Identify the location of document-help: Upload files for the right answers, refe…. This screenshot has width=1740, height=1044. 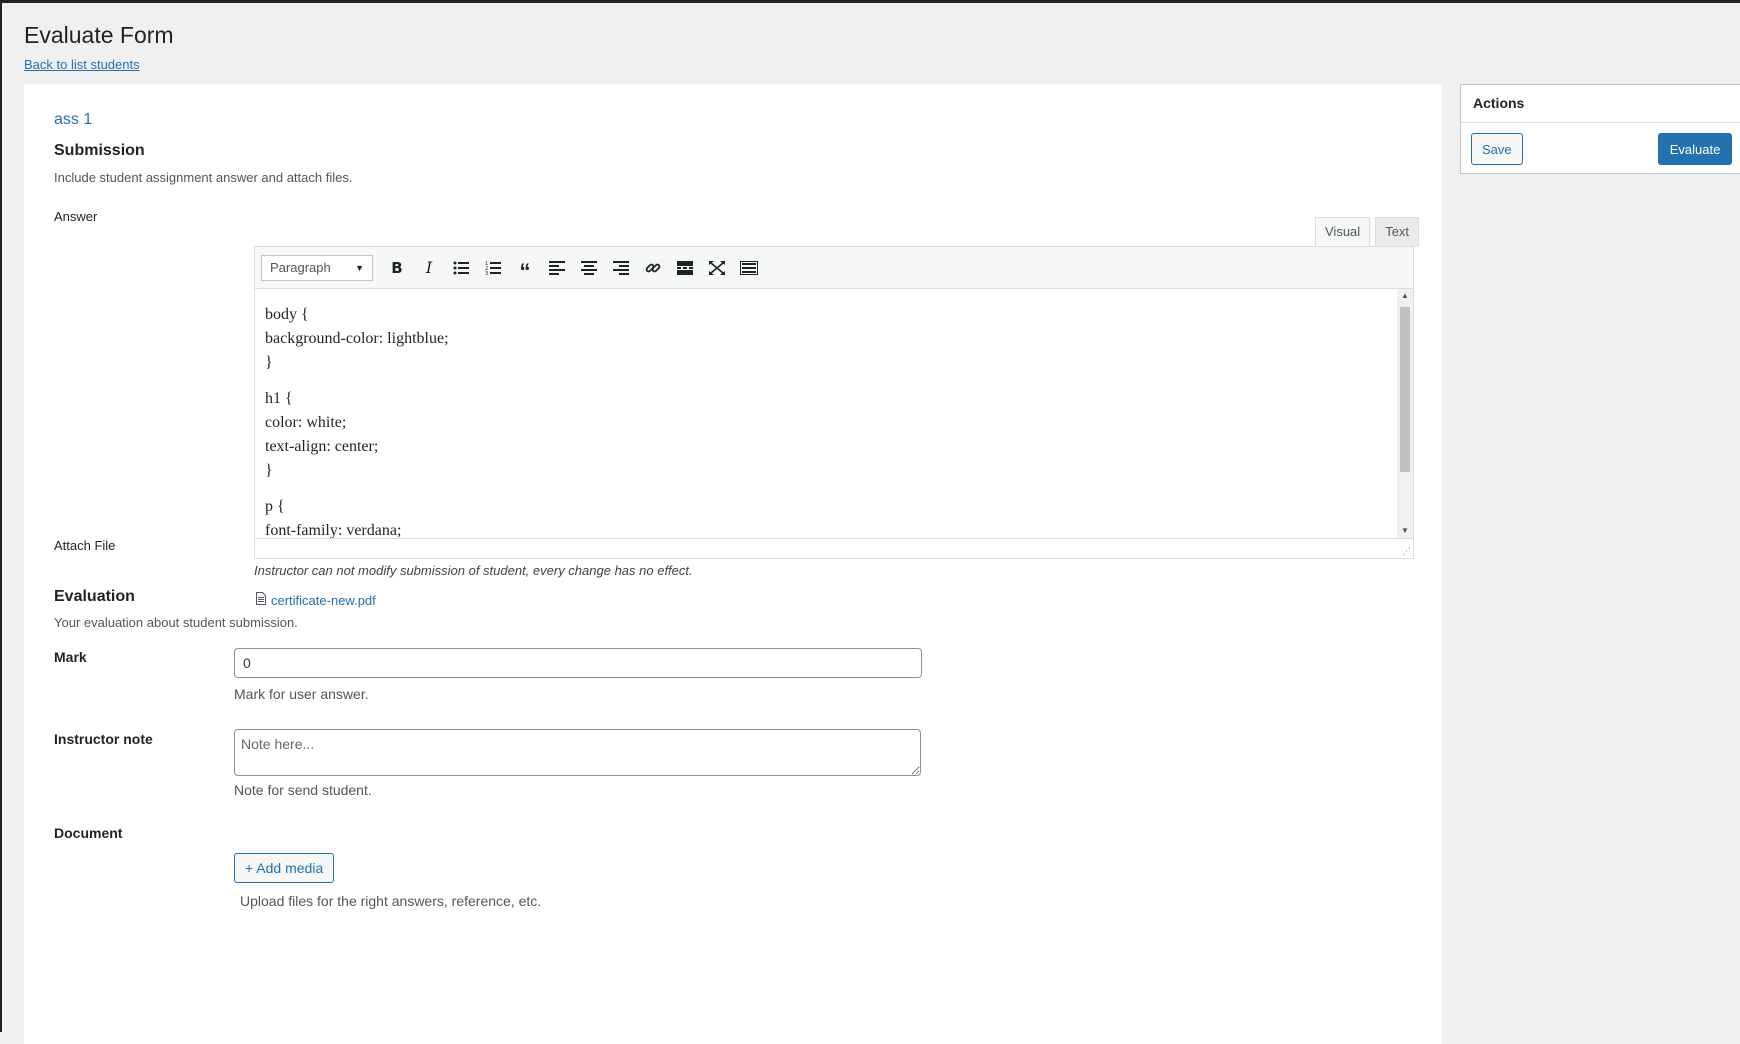
(391, 901).